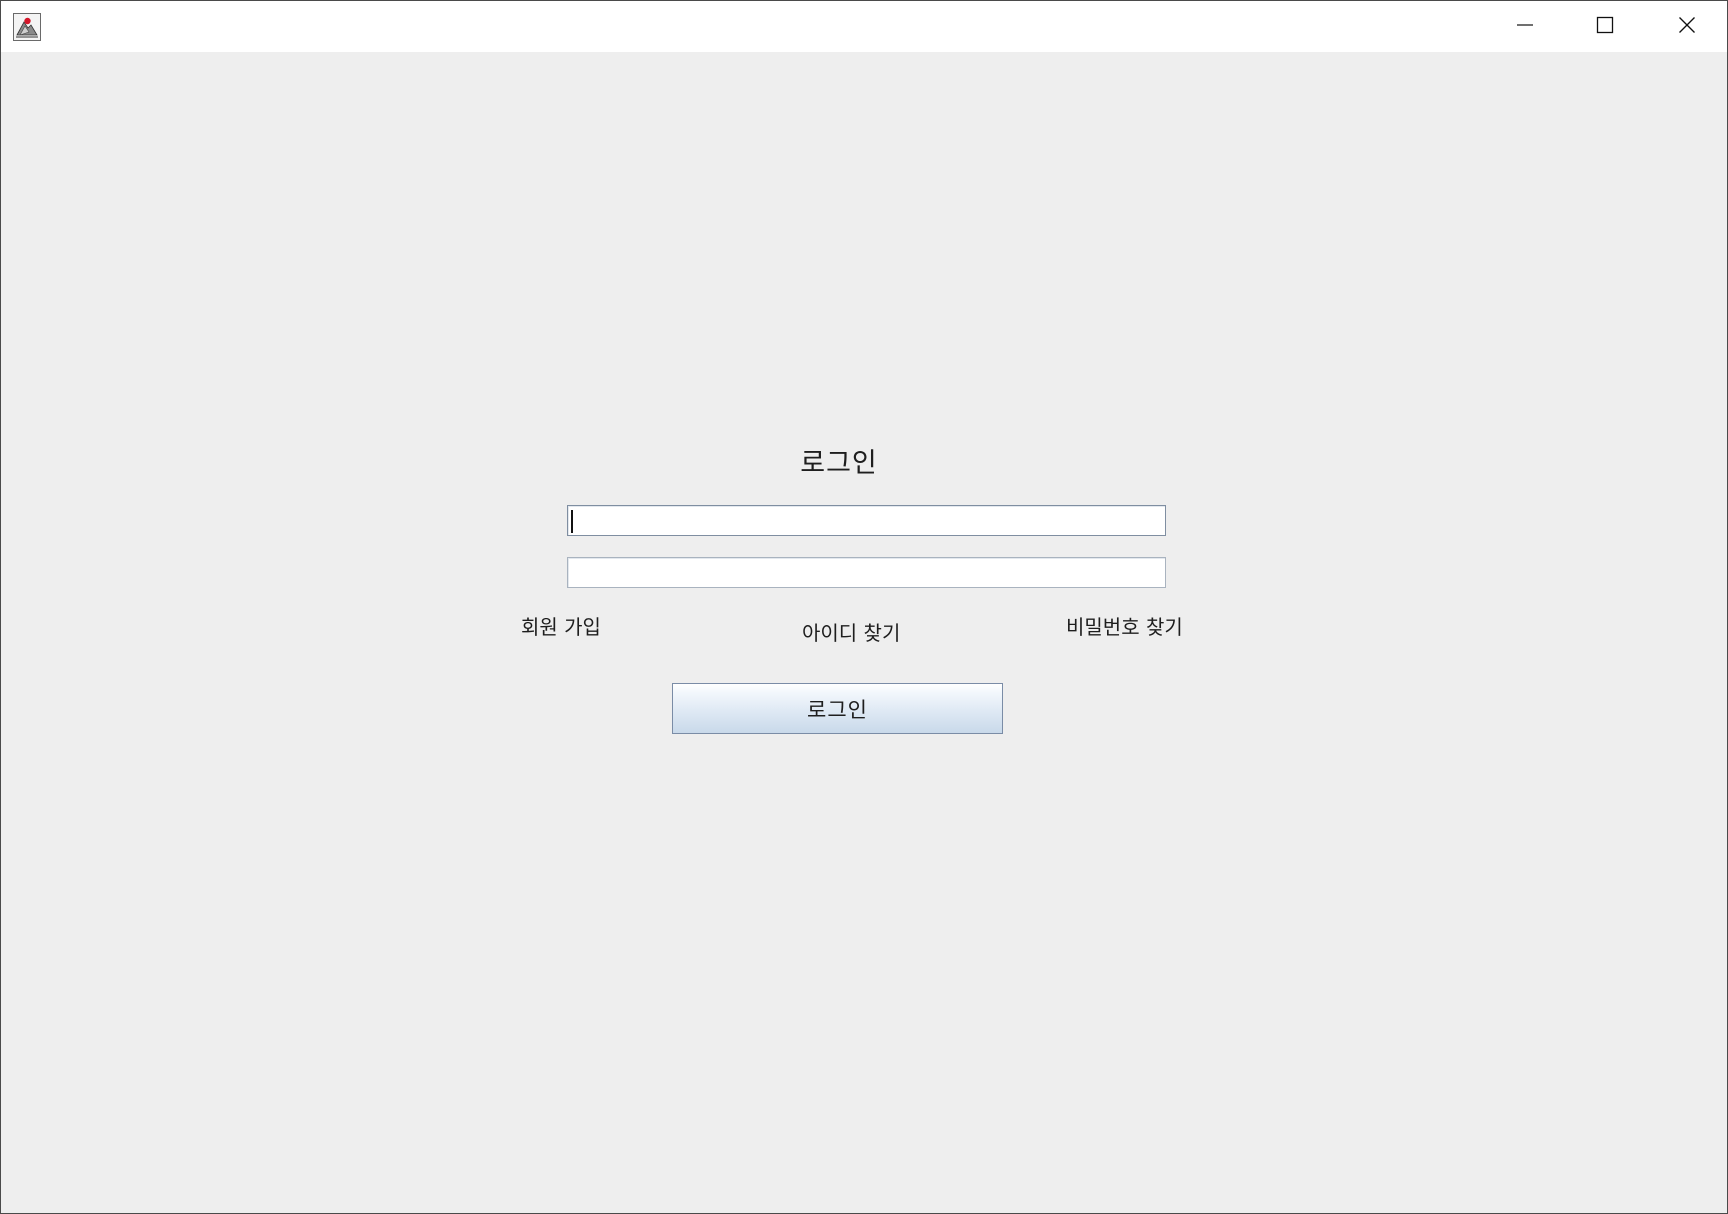 The image size is (1728, 1214). I want to click on minimize-icon, so click(1525, 27).